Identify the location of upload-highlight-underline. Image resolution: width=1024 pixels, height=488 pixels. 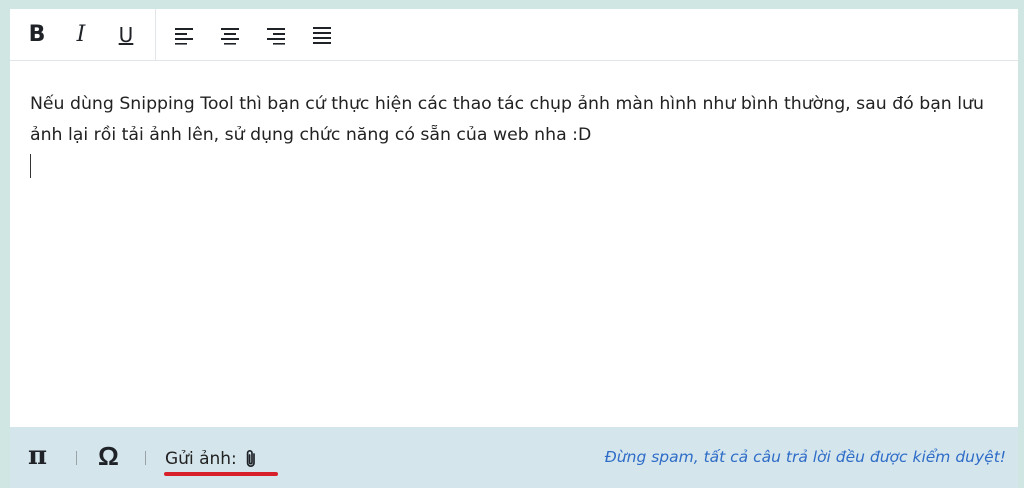
(221, 474).